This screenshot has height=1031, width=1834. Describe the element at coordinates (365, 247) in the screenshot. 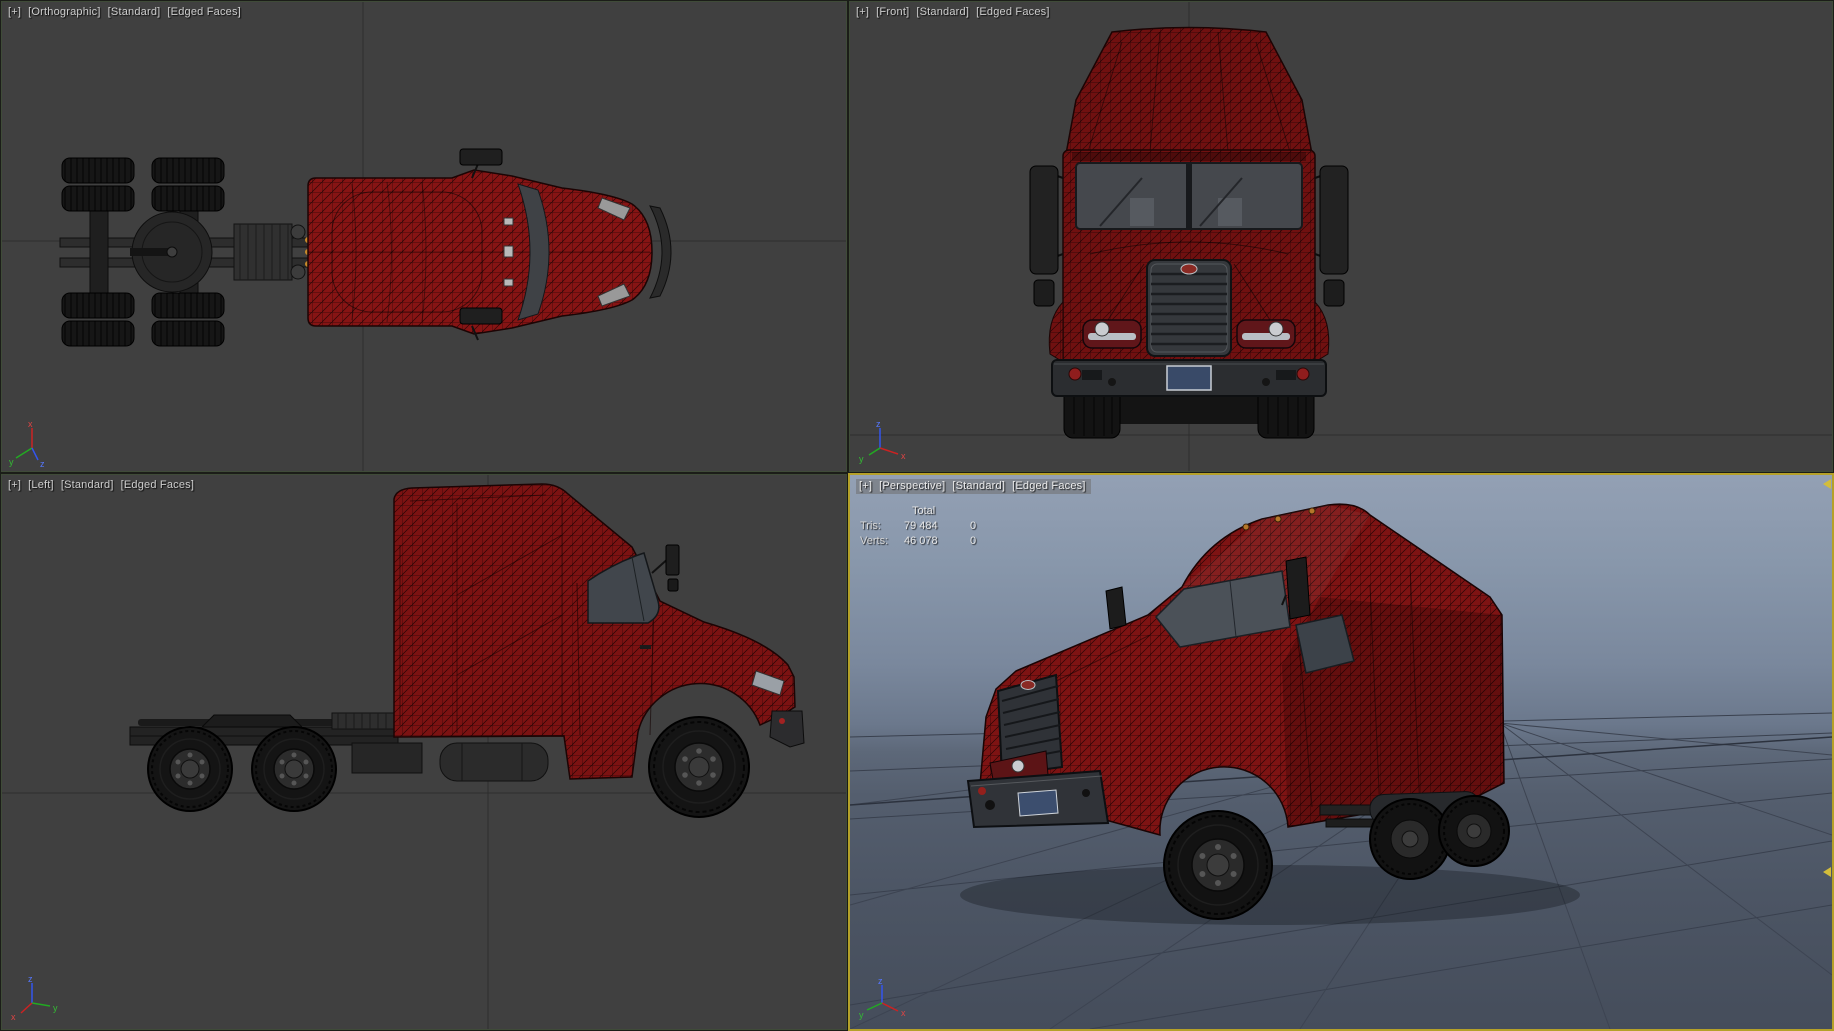

I see `truck-model-top` at that location.